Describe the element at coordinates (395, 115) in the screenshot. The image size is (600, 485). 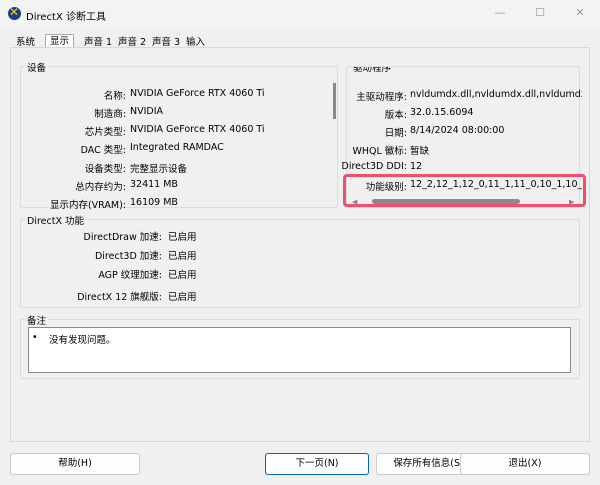
I see `driver-label: 版本:` at that location.